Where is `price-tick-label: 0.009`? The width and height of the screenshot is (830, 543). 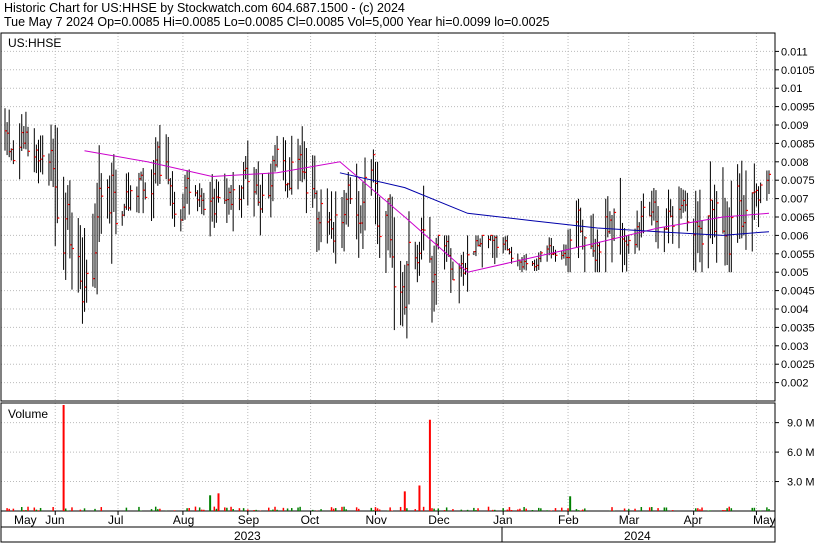
price-tick-label: 0.009 is located at coordinates (795, 126).